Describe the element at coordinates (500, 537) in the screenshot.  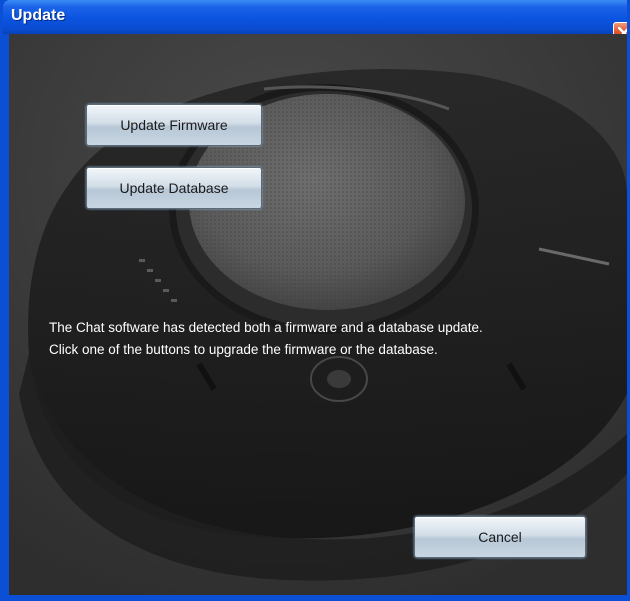
I see `cancel-button: Cancel` at that location.